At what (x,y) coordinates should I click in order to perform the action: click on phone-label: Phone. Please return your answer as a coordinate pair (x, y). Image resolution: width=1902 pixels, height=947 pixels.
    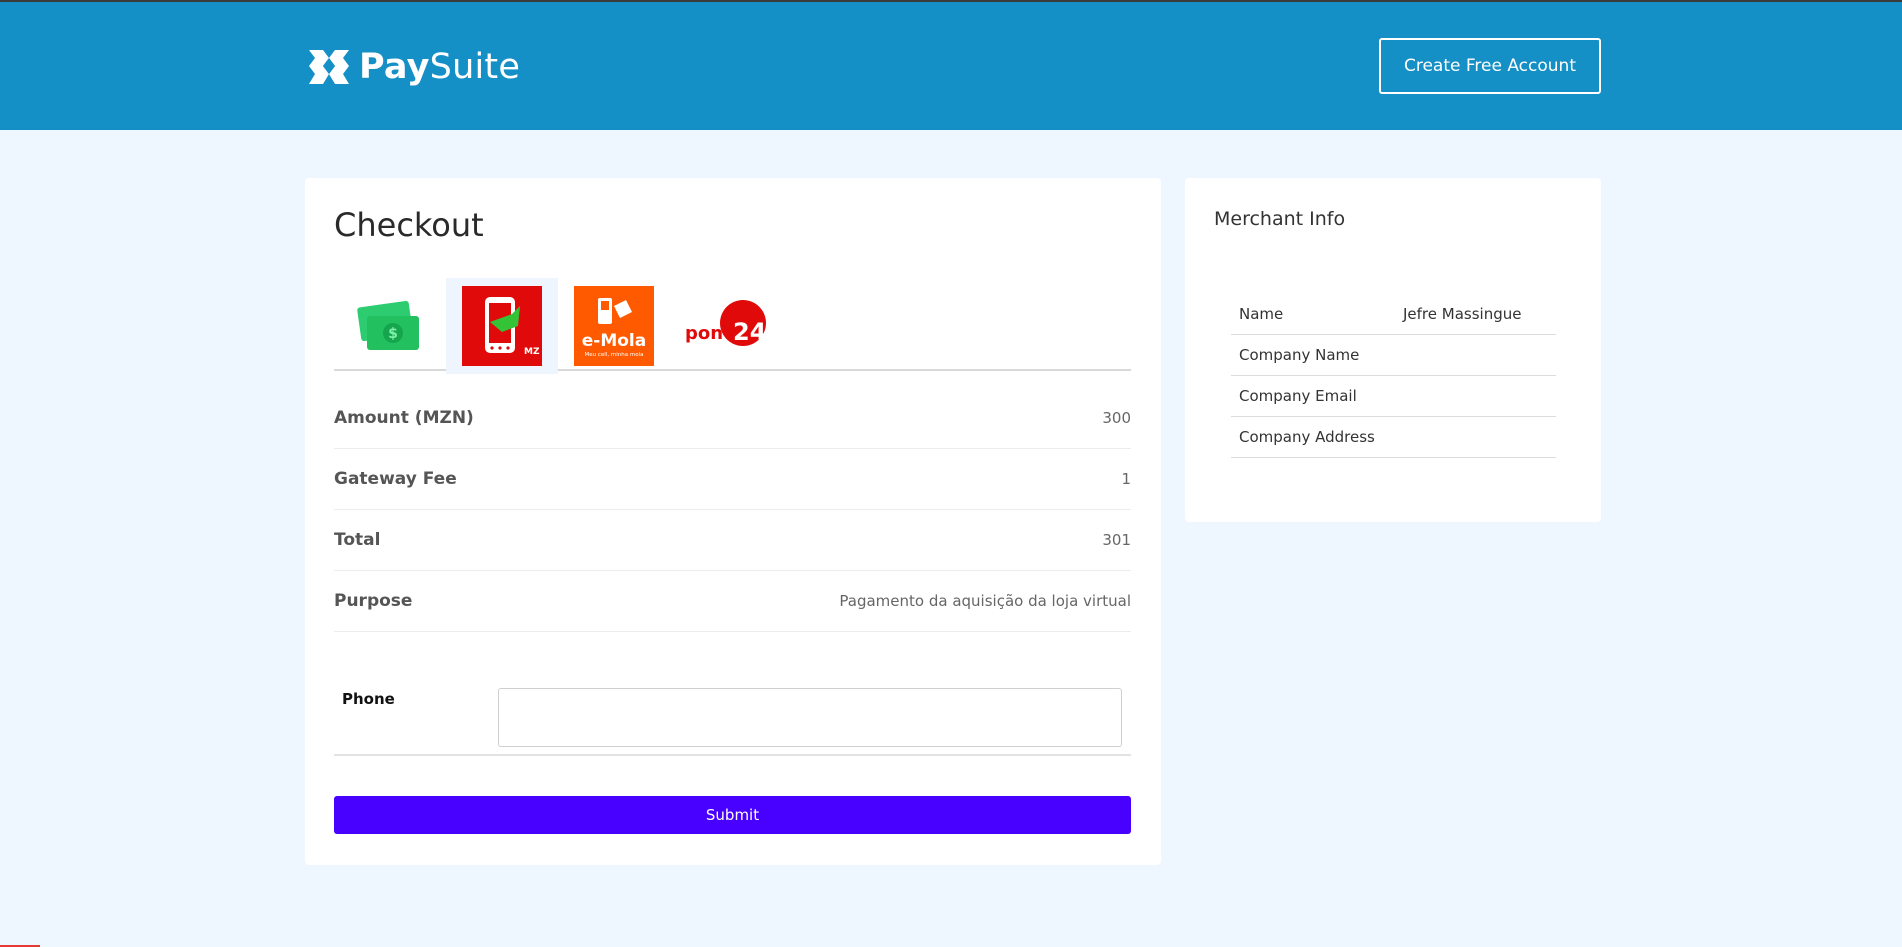
    Looking at the image, I should click on (368, 699).